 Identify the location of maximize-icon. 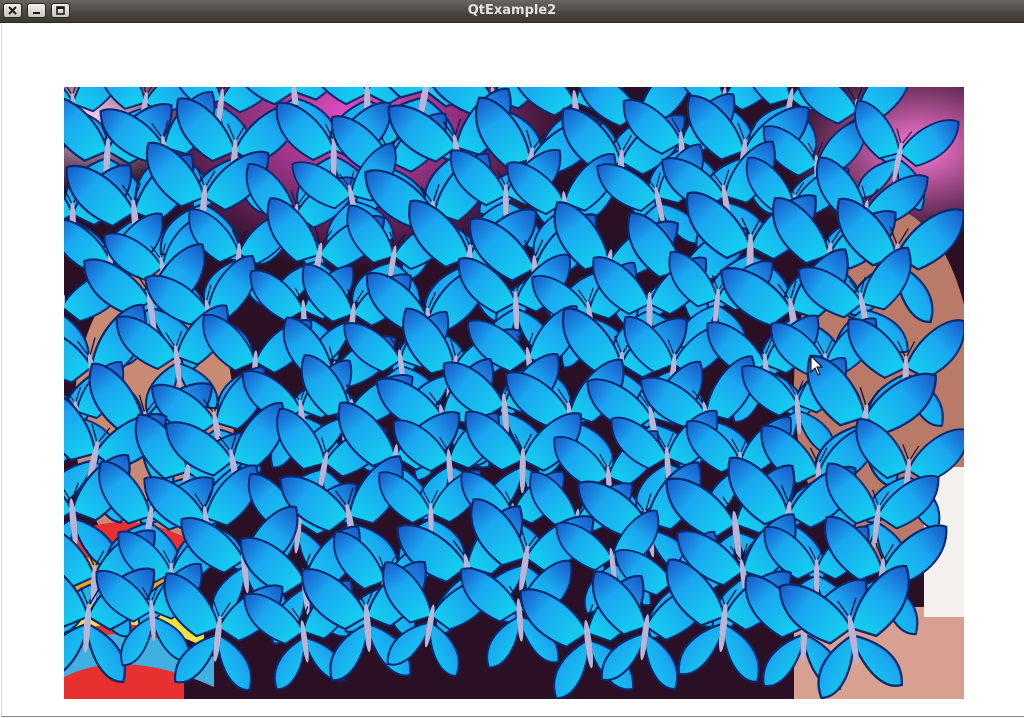
(60, 10).